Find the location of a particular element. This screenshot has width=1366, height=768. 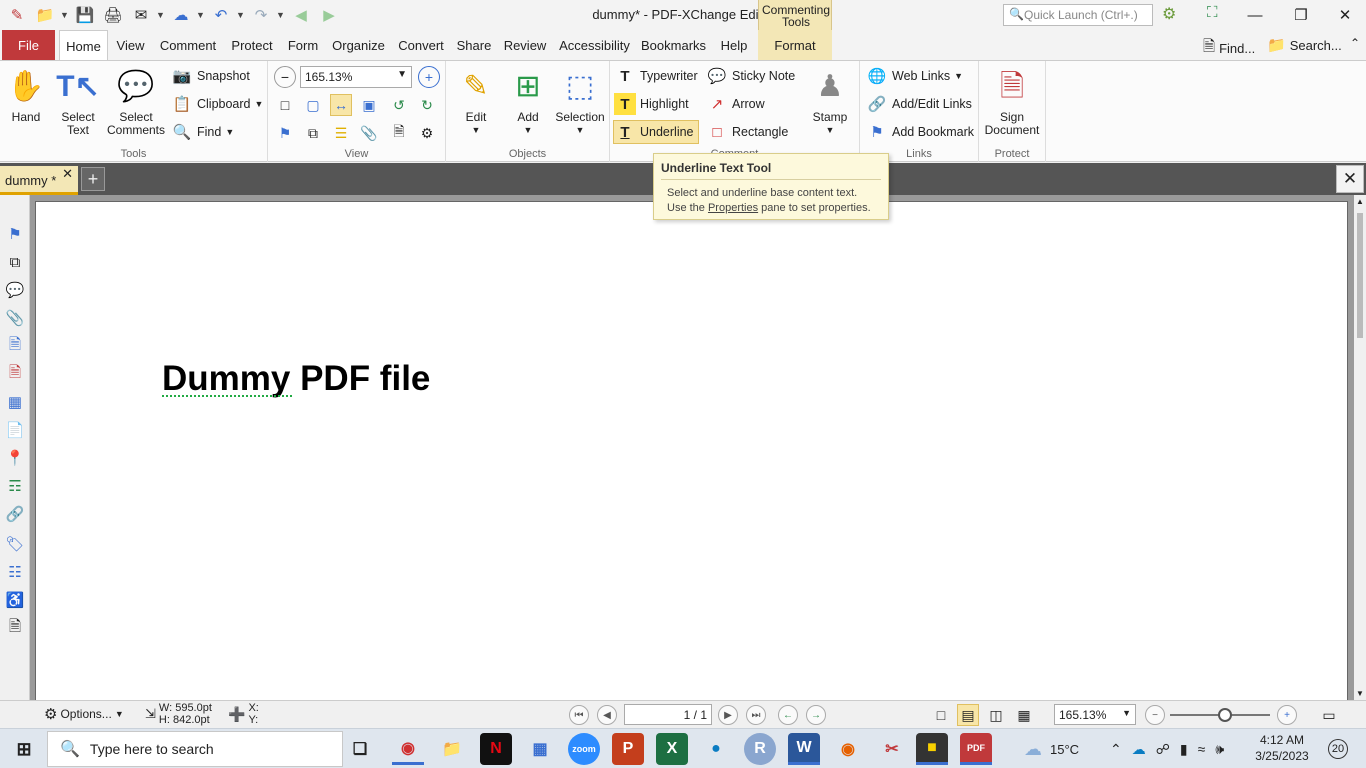

comments-pane-icon: ☰ is located at coordinates (341, 133).